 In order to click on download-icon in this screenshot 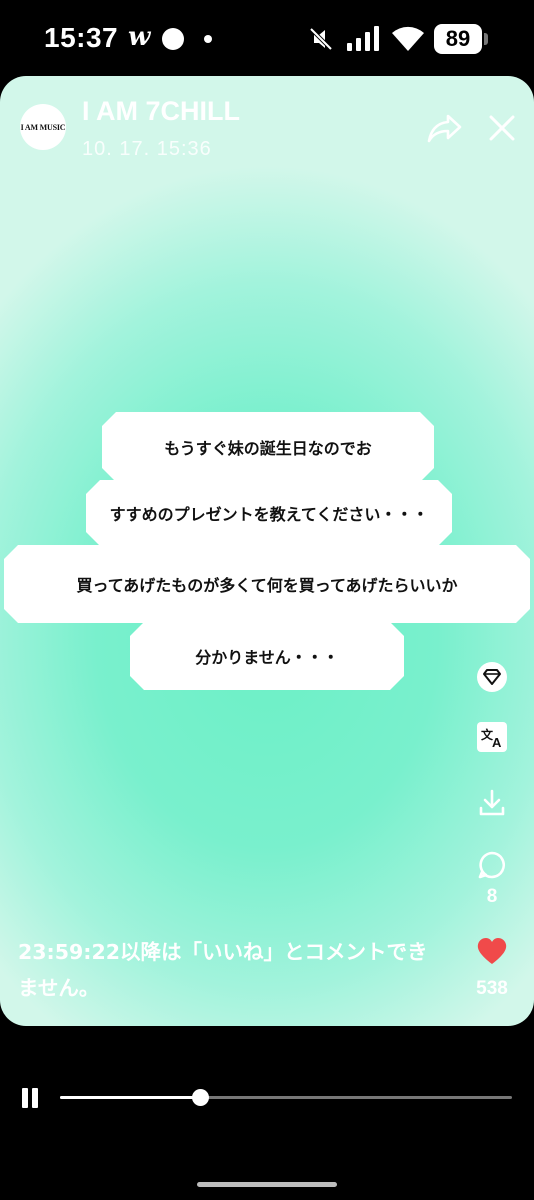, I will do `click(492, 802)`.